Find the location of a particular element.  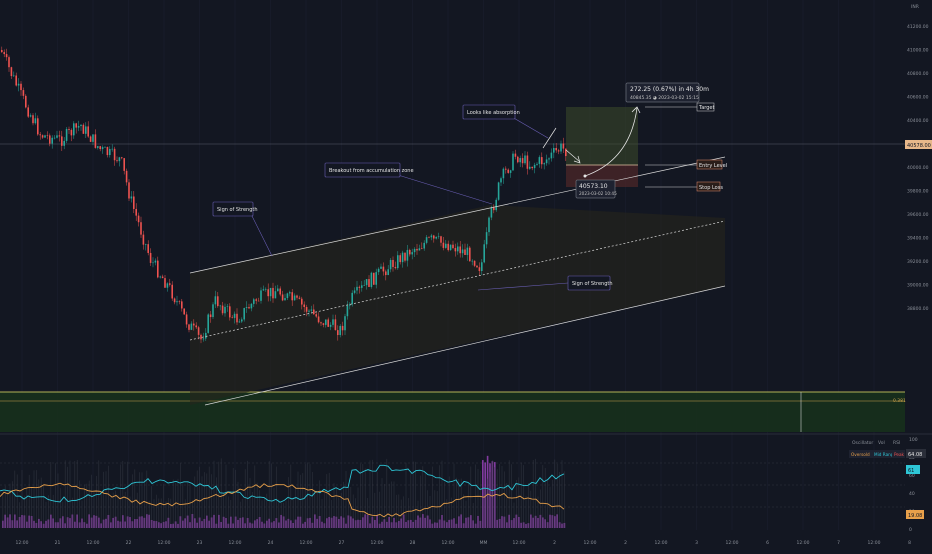

price-tick: 40400.00 is located at coordinates (918, 121).